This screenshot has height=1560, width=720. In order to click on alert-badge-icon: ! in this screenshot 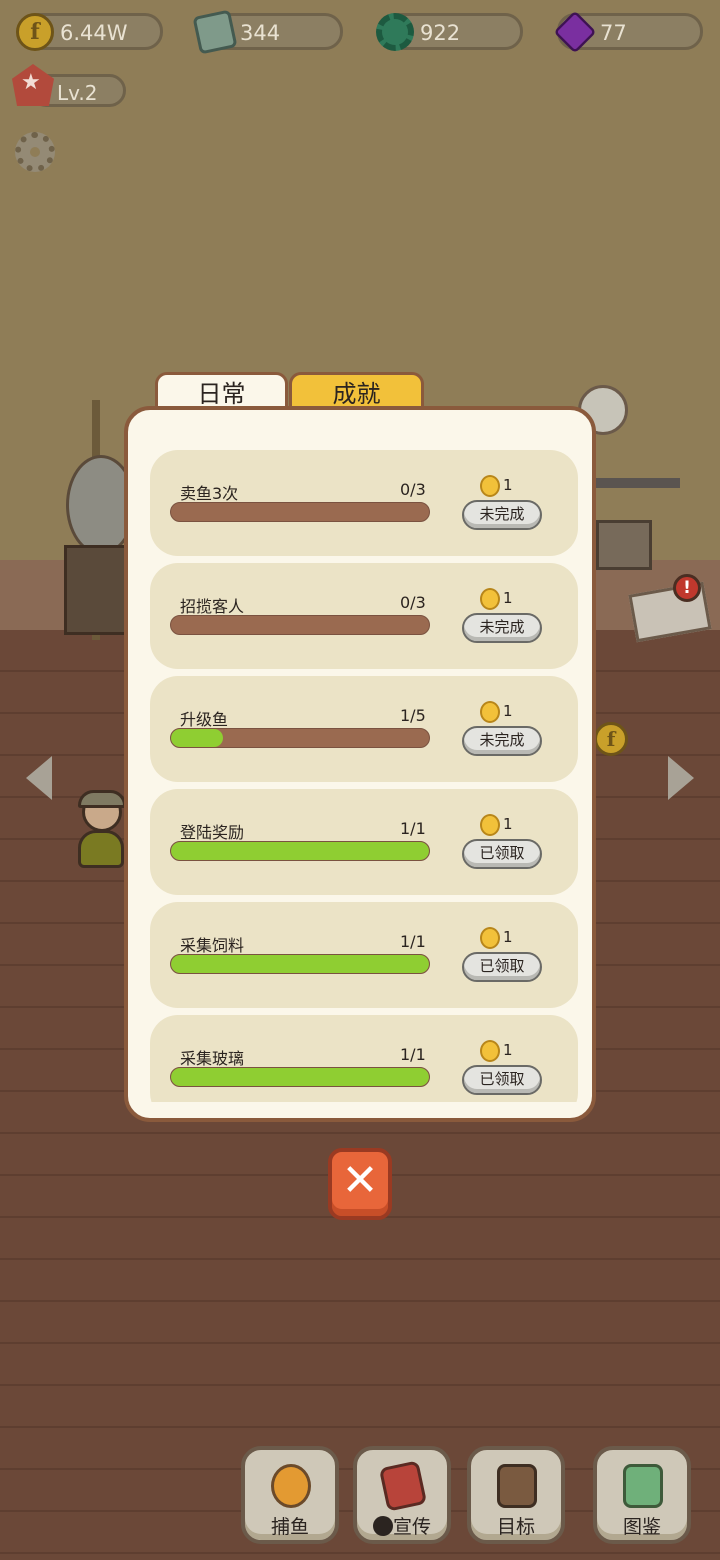, I will do `click(687, 588)`.